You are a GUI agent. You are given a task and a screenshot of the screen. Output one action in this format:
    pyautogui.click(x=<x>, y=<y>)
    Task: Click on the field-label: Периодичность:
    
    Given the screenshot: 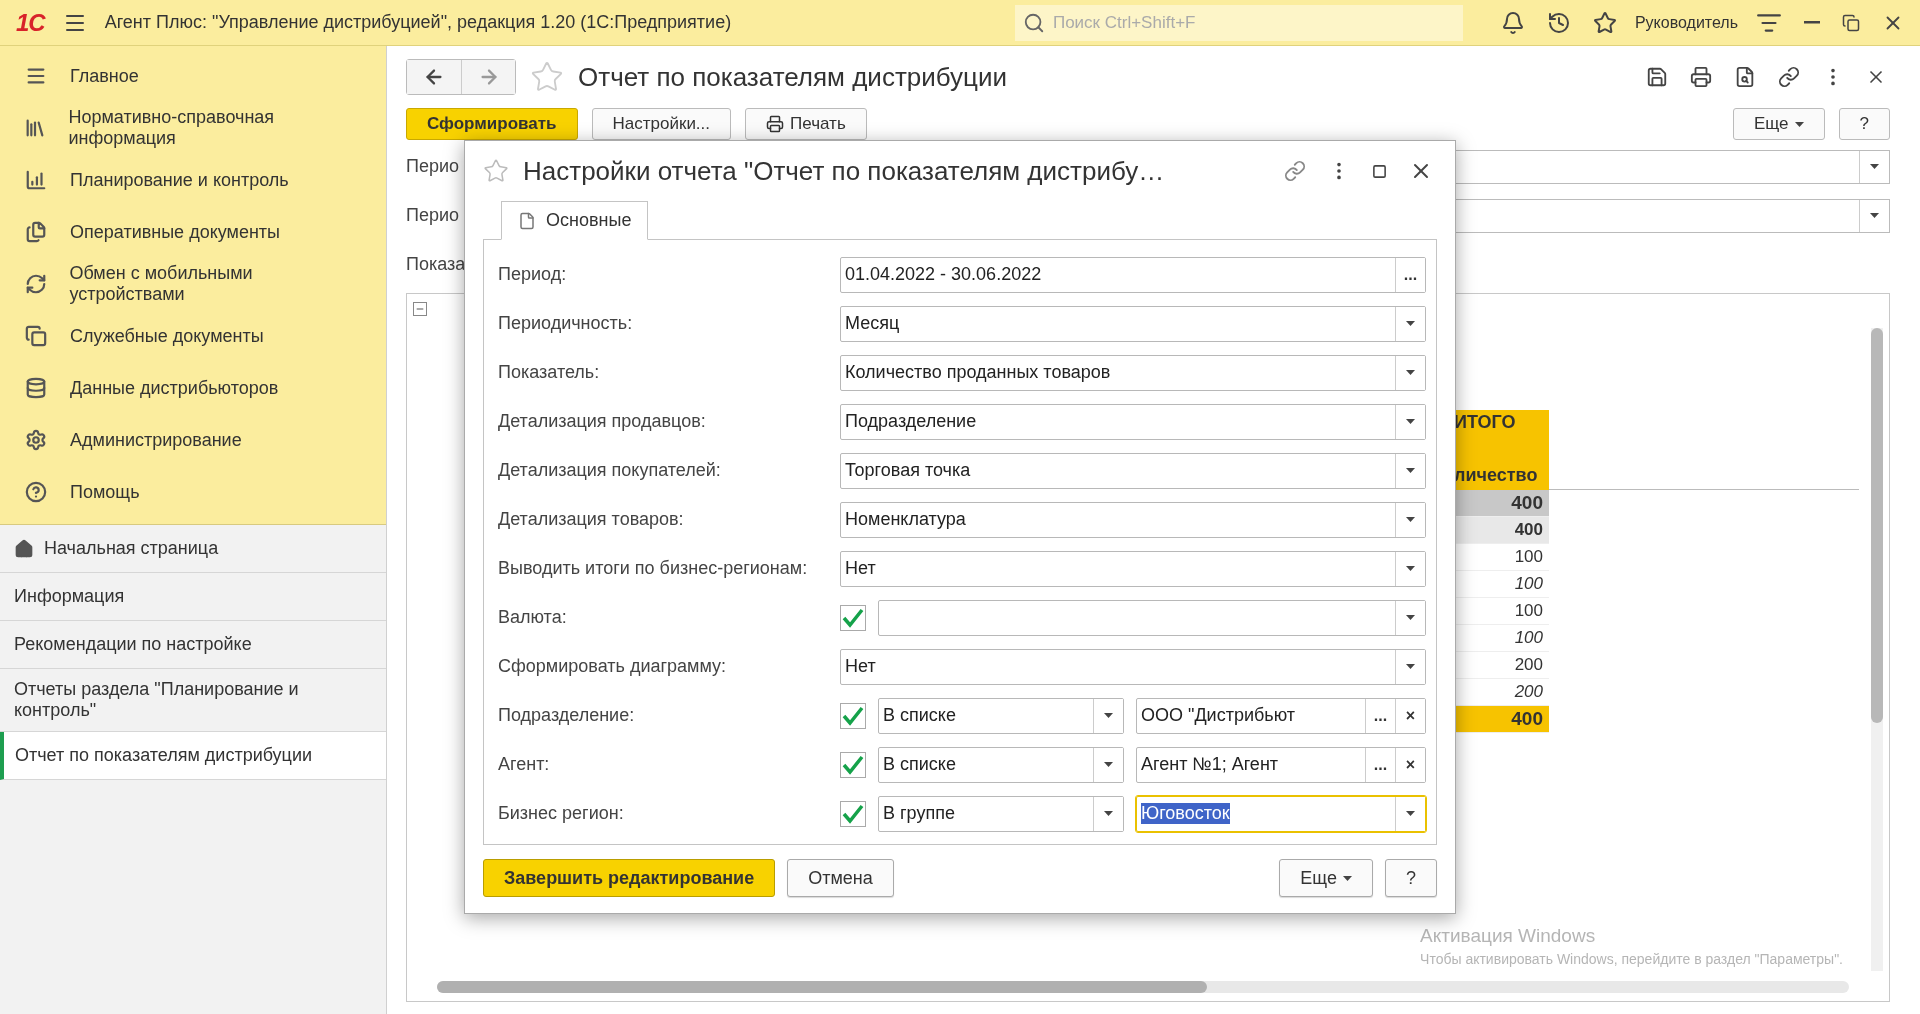 What is the action you would take?
    pyautogui.click(x=566, y=323)
    